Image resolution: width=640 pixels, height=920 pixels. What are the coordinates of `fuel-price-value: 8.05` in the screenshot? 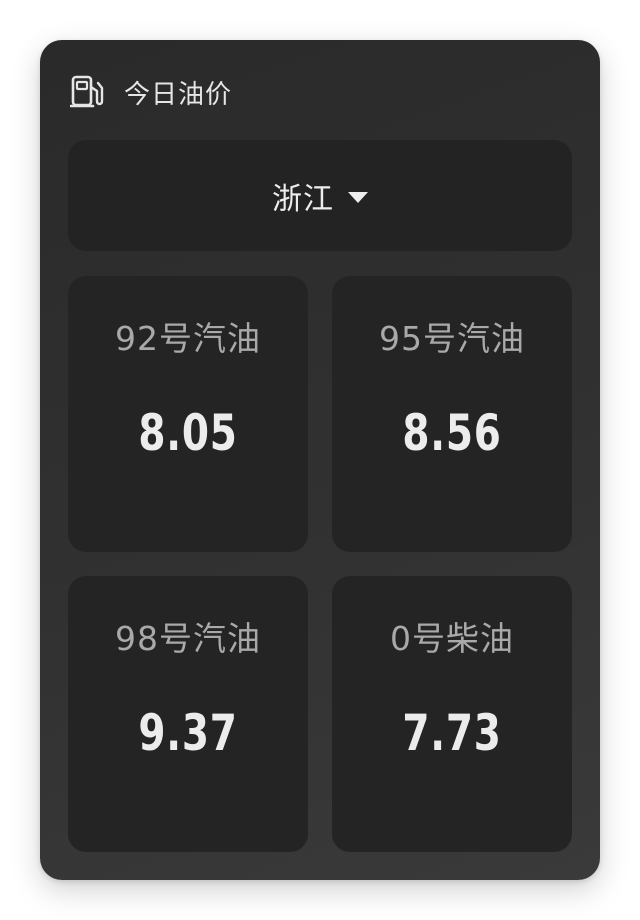 It's located at (188, 433).